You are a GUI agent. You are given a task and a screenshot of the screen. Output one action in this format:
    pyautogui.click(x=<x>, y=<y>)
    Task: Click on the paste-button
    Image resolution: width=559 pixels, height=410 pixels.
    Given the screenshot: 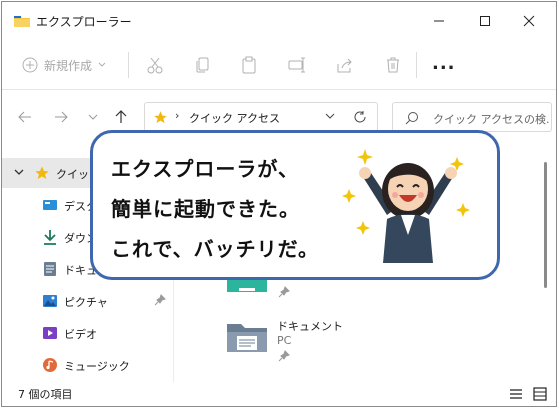 What is the action you would take?
    pyautogui.click(x=249, y=65)
    